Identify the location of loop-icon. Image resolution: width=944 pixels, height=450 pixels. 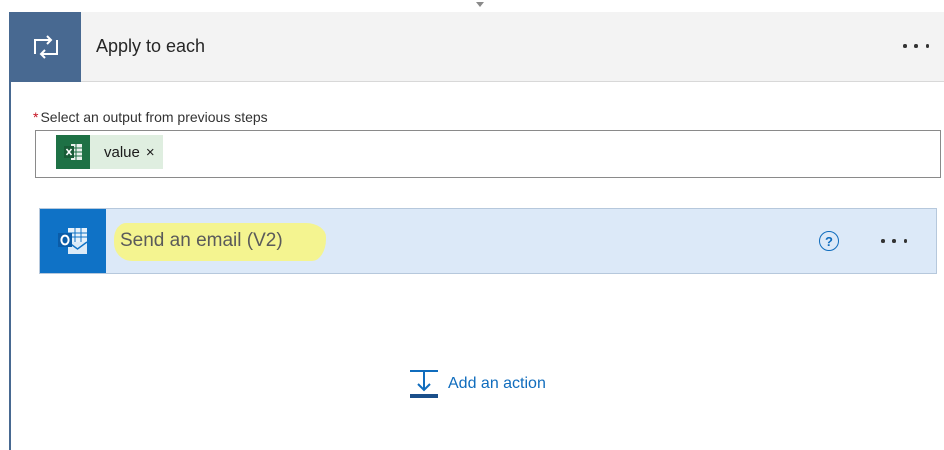
(46, 47).